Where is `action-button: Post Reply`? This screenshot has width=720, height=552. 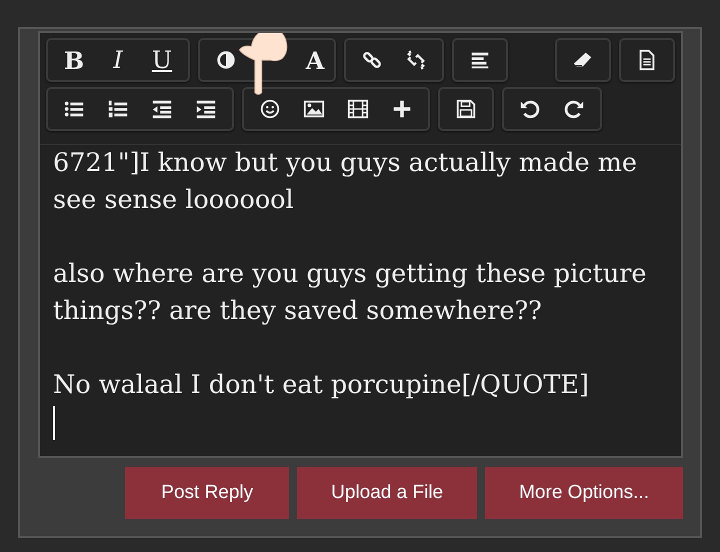
action-button: Post Reply is located at coordinates (207, 493).